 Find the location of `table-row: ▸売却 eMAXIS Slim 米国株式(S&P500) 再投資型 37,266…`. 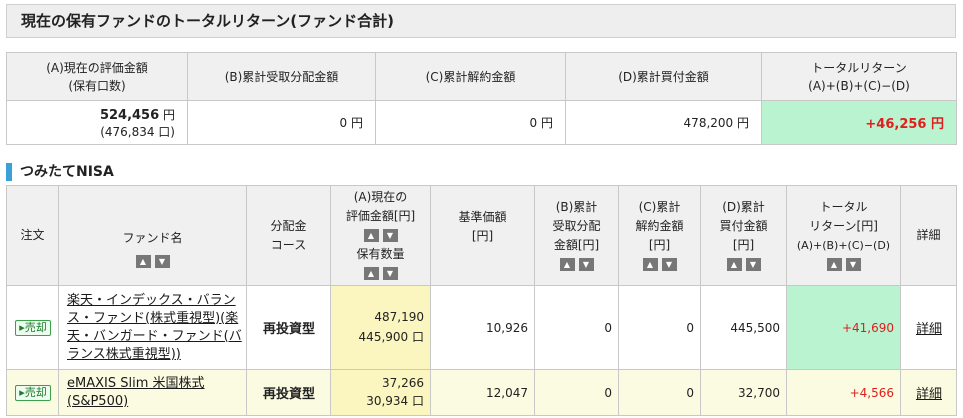

table-row: ▸売却 eMAXIS Slim 米国株式(S&P500) 再投資型 37,266… is located at coordinates (481, 392).